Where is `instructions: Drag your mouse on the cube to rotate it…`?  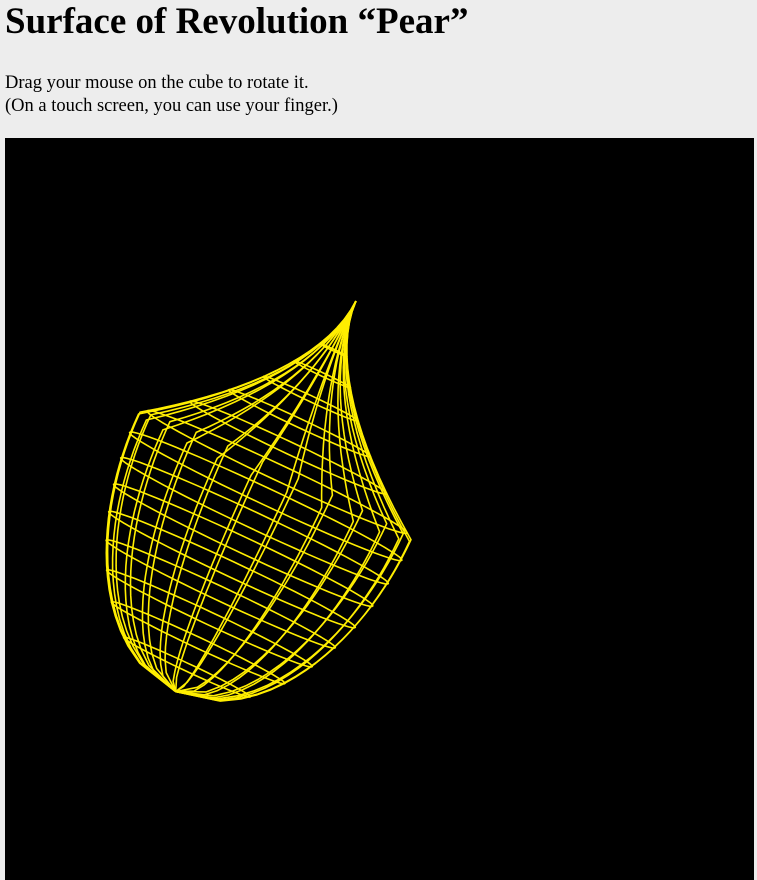 instructions: Drag your mouse on the cube to rotate it… is located at coordinates (171, 95).